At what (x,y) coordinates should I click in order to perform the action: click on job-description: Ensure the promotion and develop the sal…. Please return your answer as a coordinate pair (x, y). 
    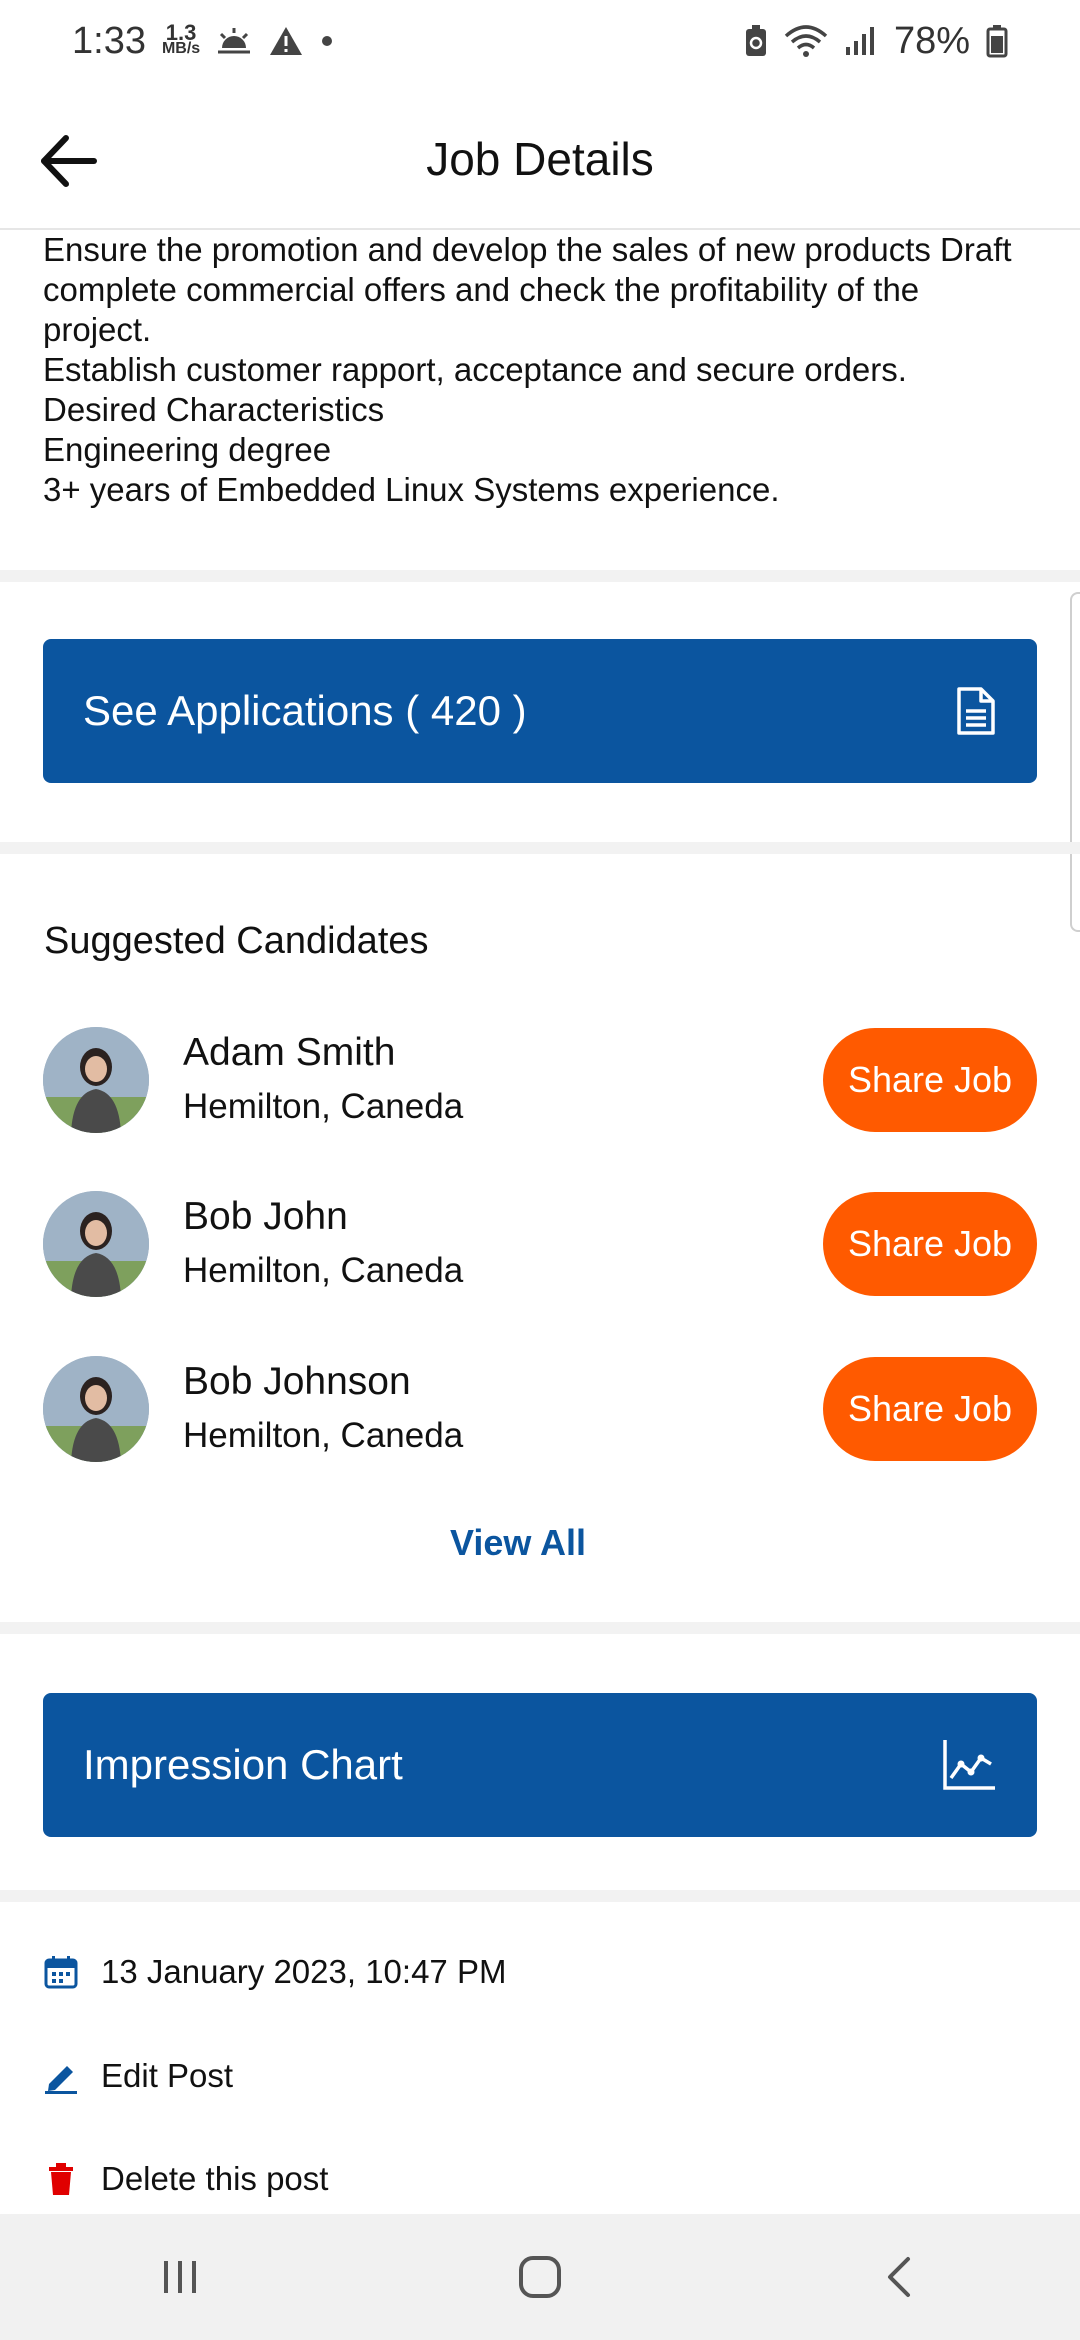
    Looking at the image, I should click on (543, 370).